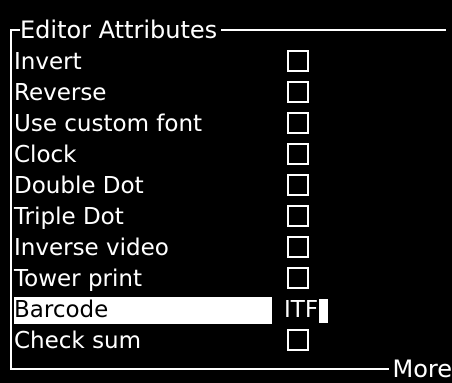 The height and width of the screenshot is (383, 452). Describe the element at coordinates (229, 186) in the screenshot. I see `attribute-row-double-dot: Double Dot` at that location.